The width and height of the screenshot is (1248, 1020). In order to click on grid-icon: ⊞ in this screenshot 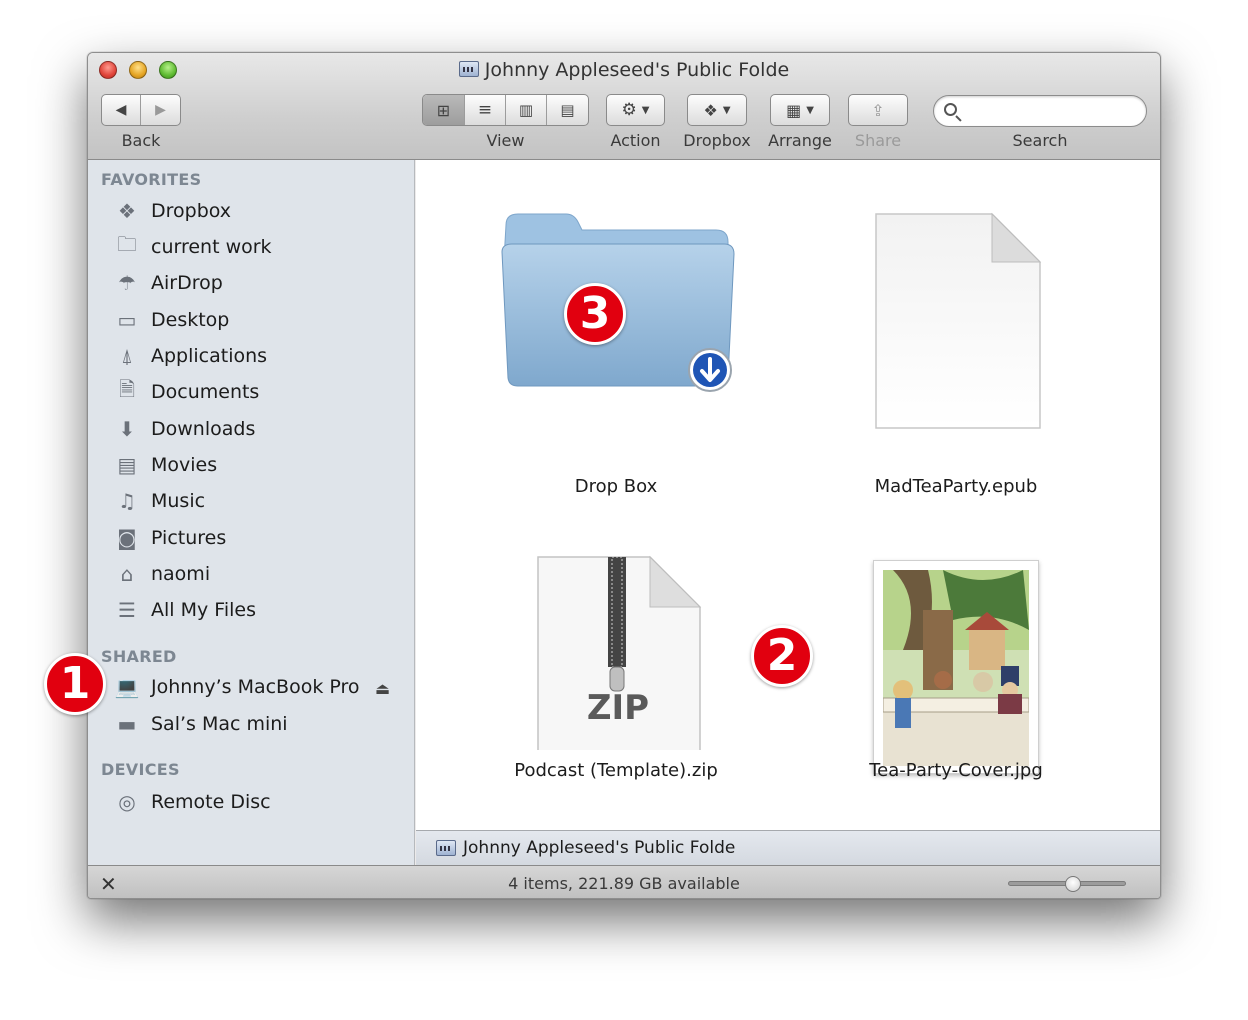, I will do `click(443, 110)`.